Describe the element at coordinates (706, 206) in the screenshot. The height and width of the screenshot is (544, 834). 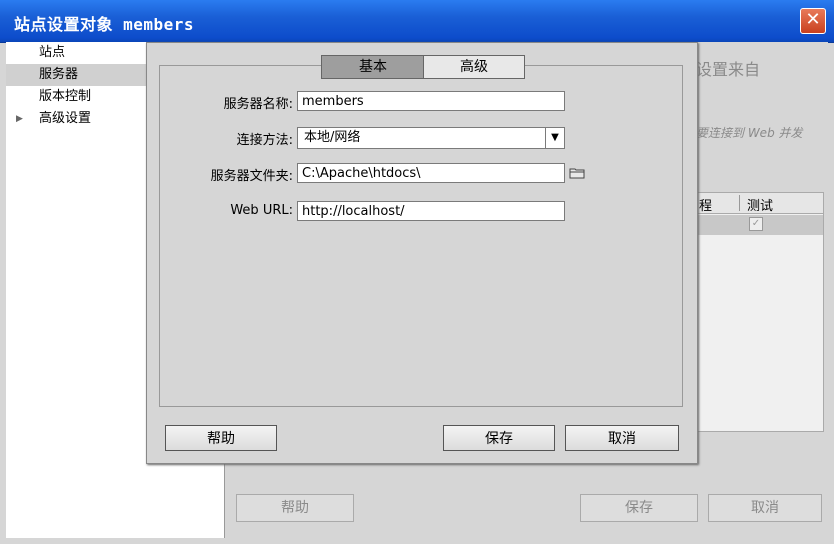
I see `table-header-remote: 程` at that location.